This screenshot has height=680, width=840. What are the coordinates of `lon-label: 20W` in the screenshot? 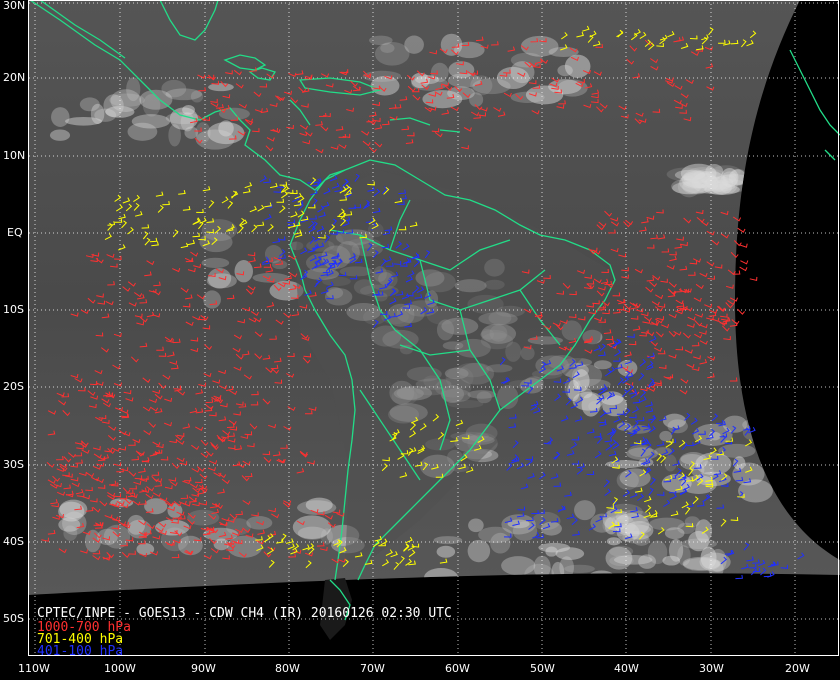 It's located at (797, 668).